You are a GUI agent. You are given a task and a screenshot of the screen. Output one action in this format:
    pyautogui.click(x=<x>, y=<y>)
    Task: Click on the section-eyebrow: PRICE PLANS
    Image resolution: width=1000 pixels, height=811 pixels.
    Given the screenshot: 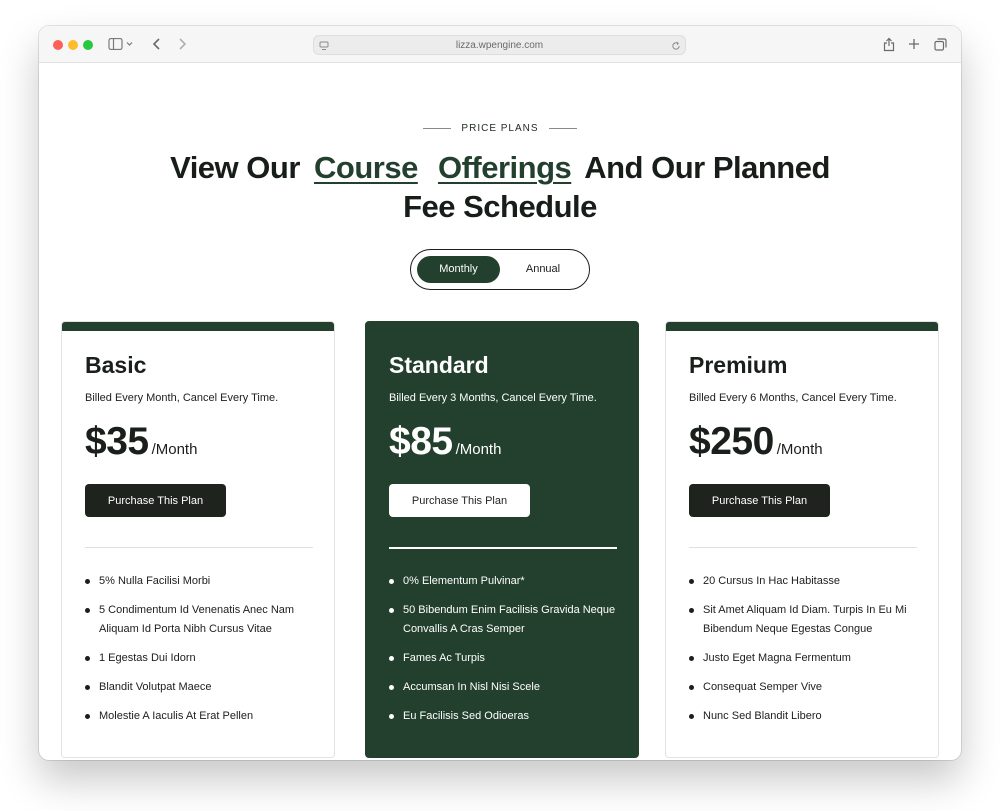 What is the action you would take?
    pyautogui.click(x=500, y=128)
    